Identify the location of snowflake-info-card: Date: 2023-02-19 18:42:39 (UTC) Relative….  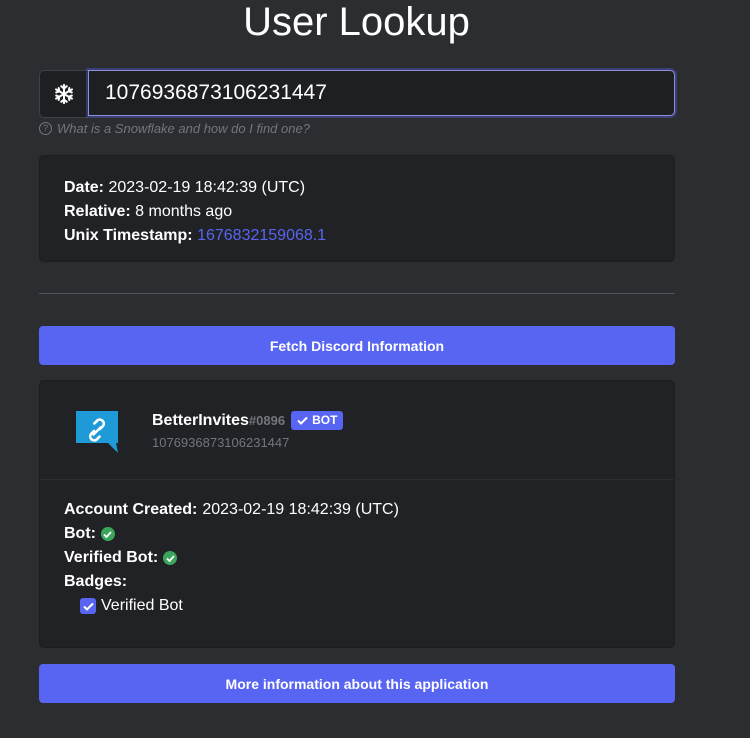
(357, 208).